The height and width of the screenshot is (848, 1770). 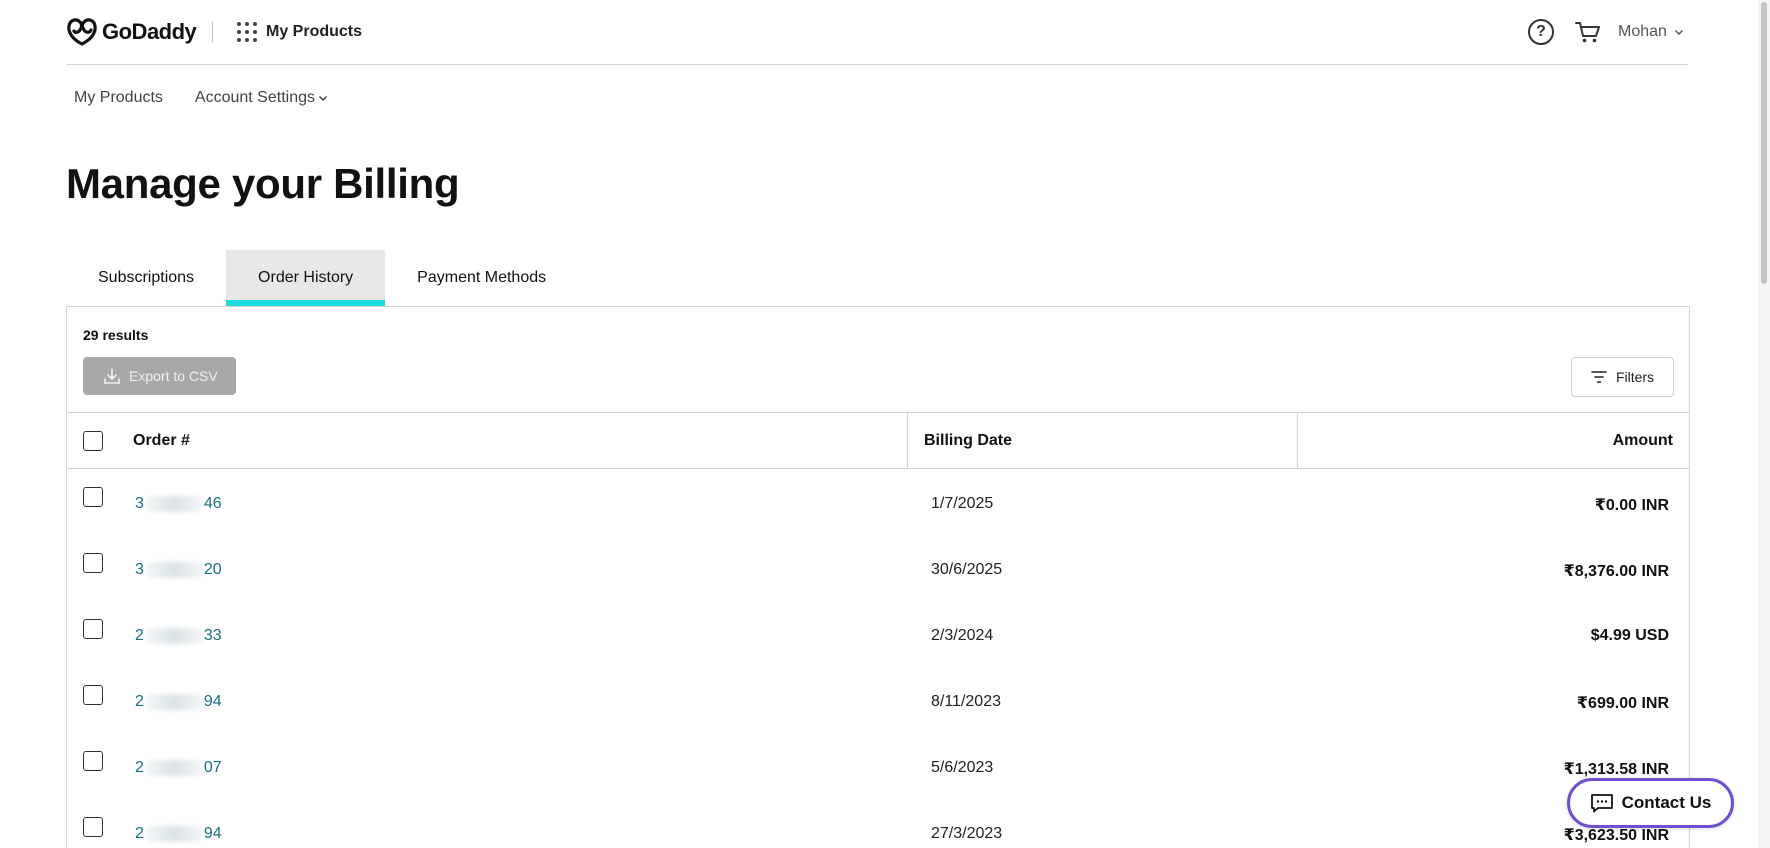 What do you see at coordinates (1601, 803) in the screenshot?
I see `chat-icon` at bounding box center [1601, 803].